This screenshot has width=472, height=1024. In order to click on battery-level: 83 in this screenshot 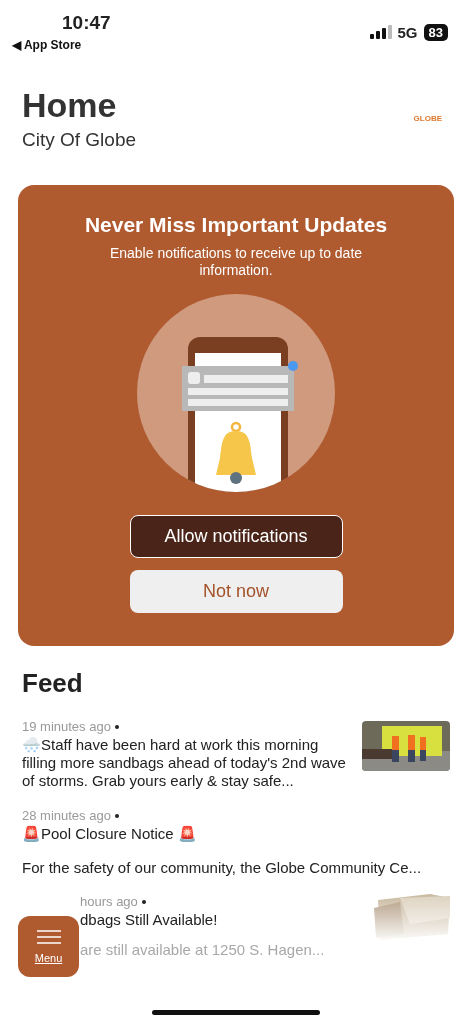, I will do `click(435, 32)`.